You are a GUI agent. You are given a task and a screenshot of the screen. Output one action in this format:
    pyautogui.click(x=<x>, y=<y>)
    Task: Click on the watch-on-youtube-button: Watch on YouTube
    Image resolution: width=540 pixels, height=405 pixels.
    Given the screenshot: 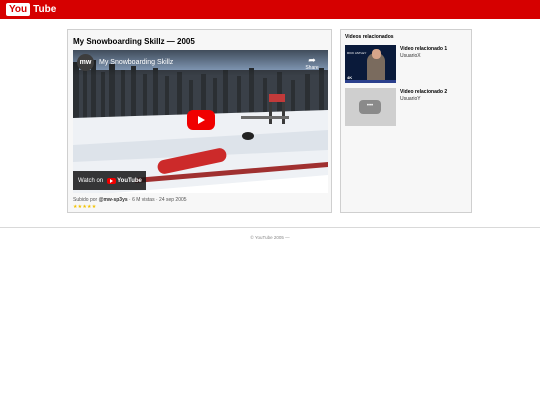 What is the action you would take?
    pyautogui.click(x=109, y=180)
    